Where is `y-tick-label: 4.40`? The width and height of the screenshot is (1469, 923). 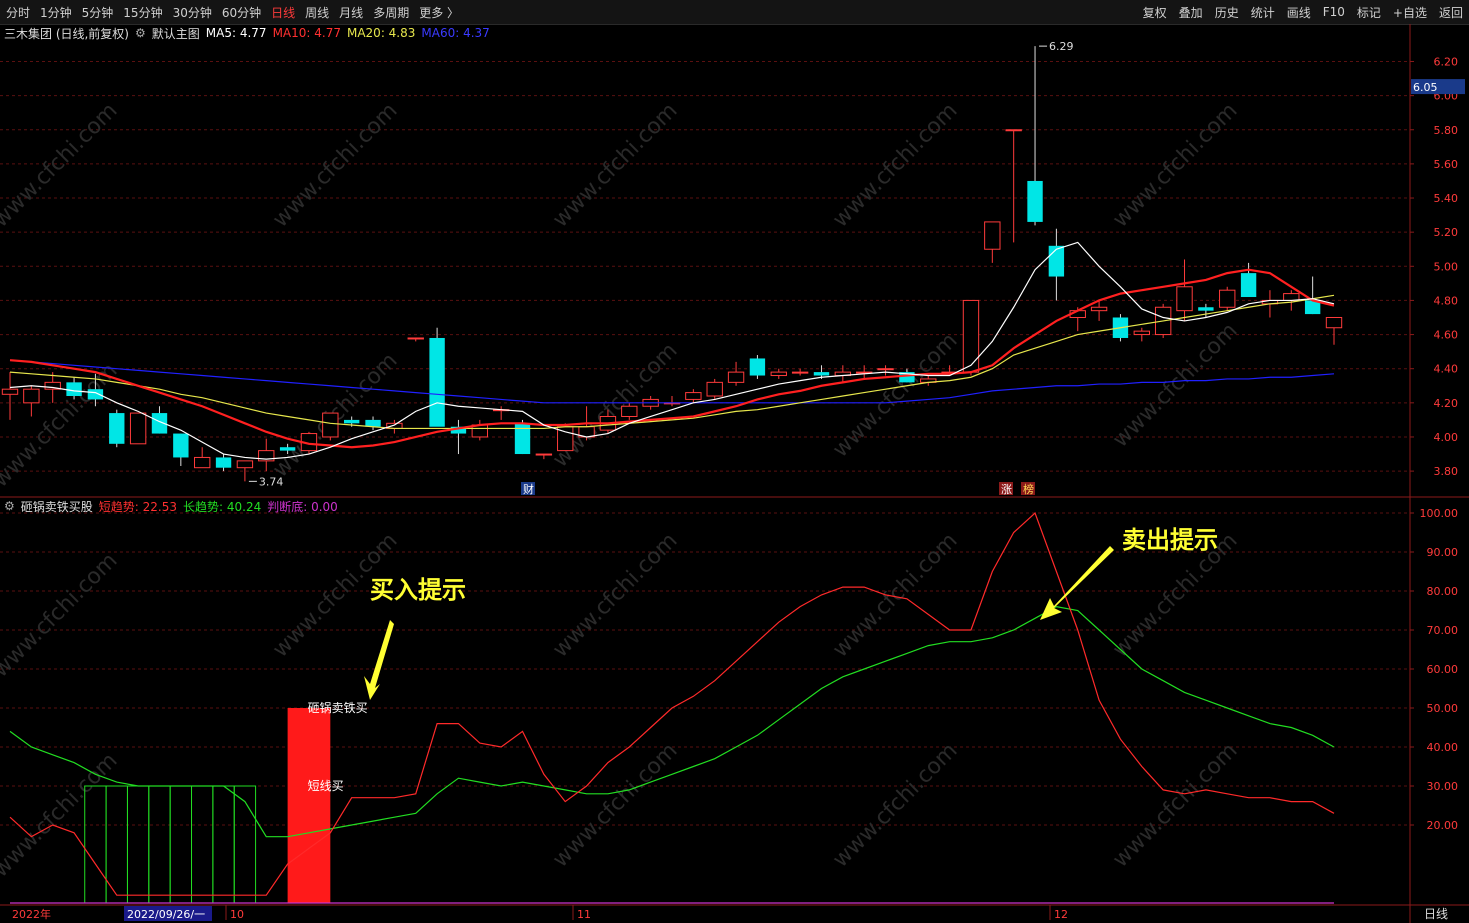 y-tick-label: 4.40 is located at coordinates (1446, 369).